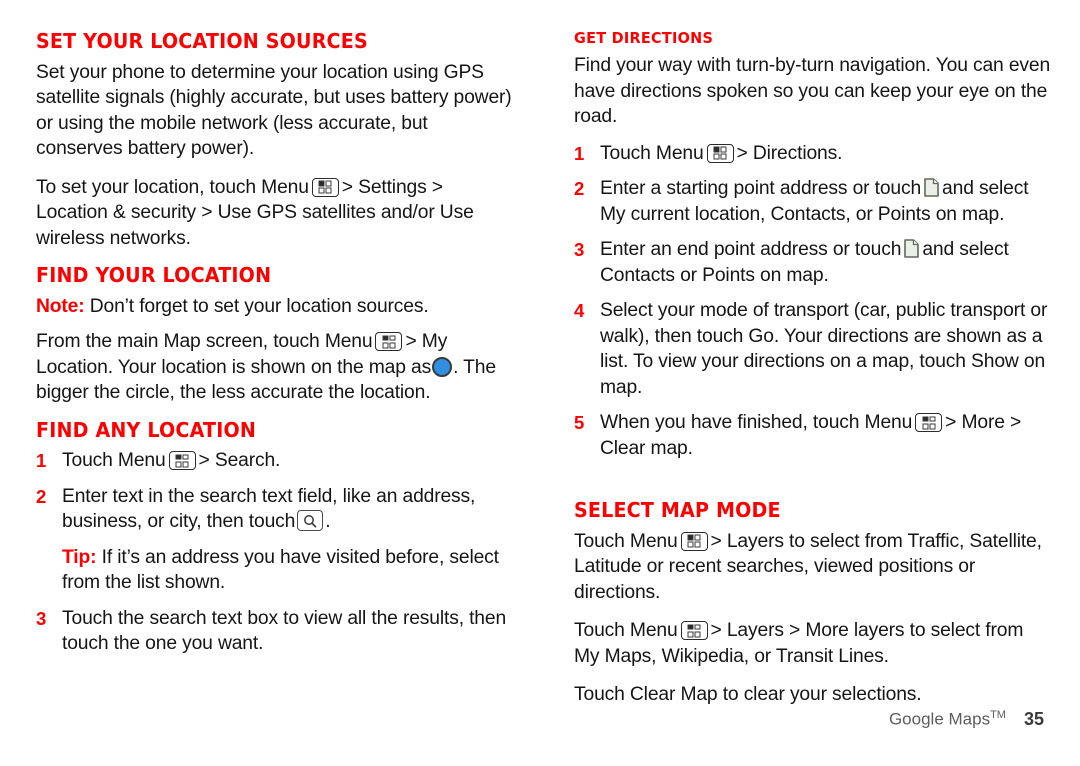 The image size is (1080, 766). Describe the element at coordinates (60, 306) in the screenshot. I see `note-label: Note:` at that location.